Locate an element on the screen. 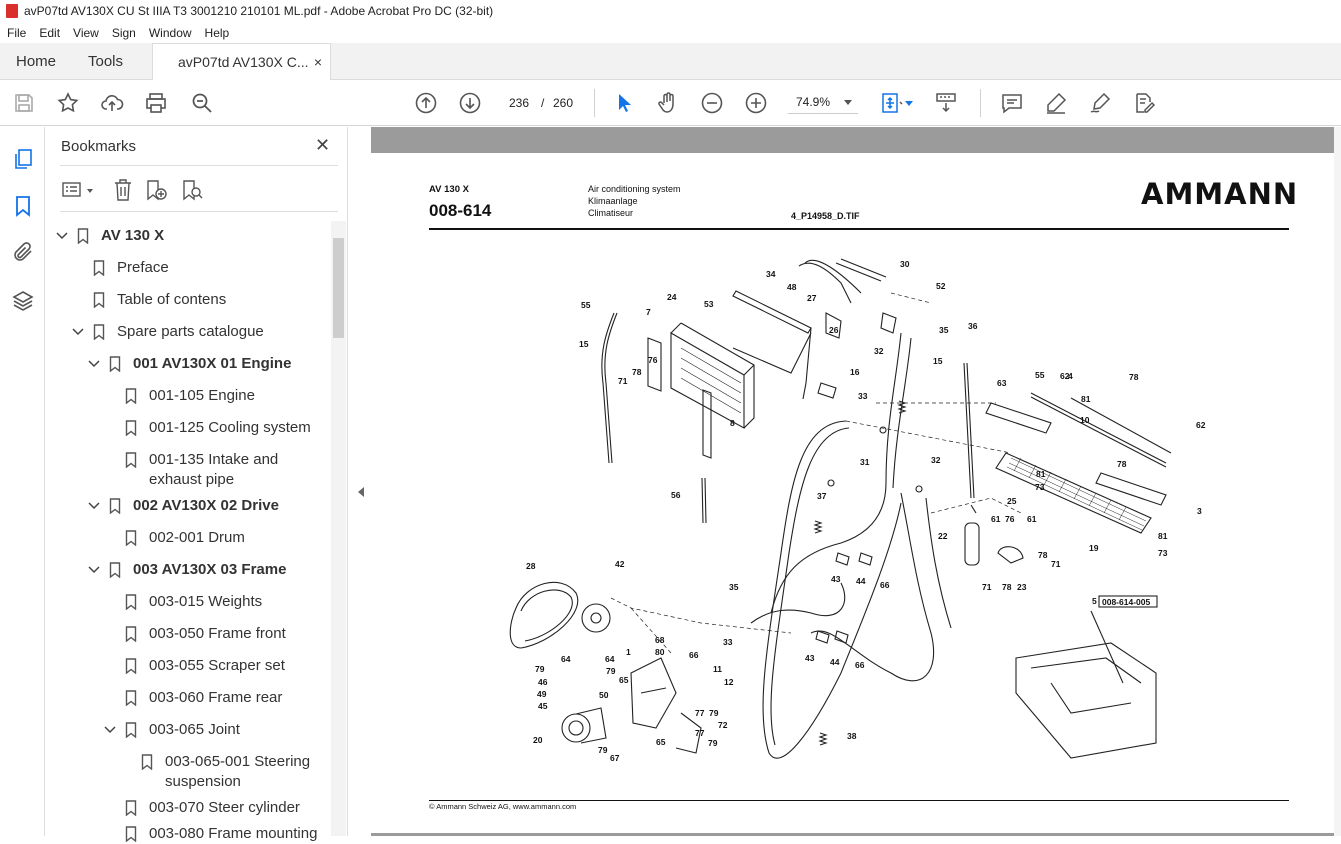 The image size is (1341, 844). tab-bar: Home Tools avP07td AV130X C... × is located at coordinates (670, 61).